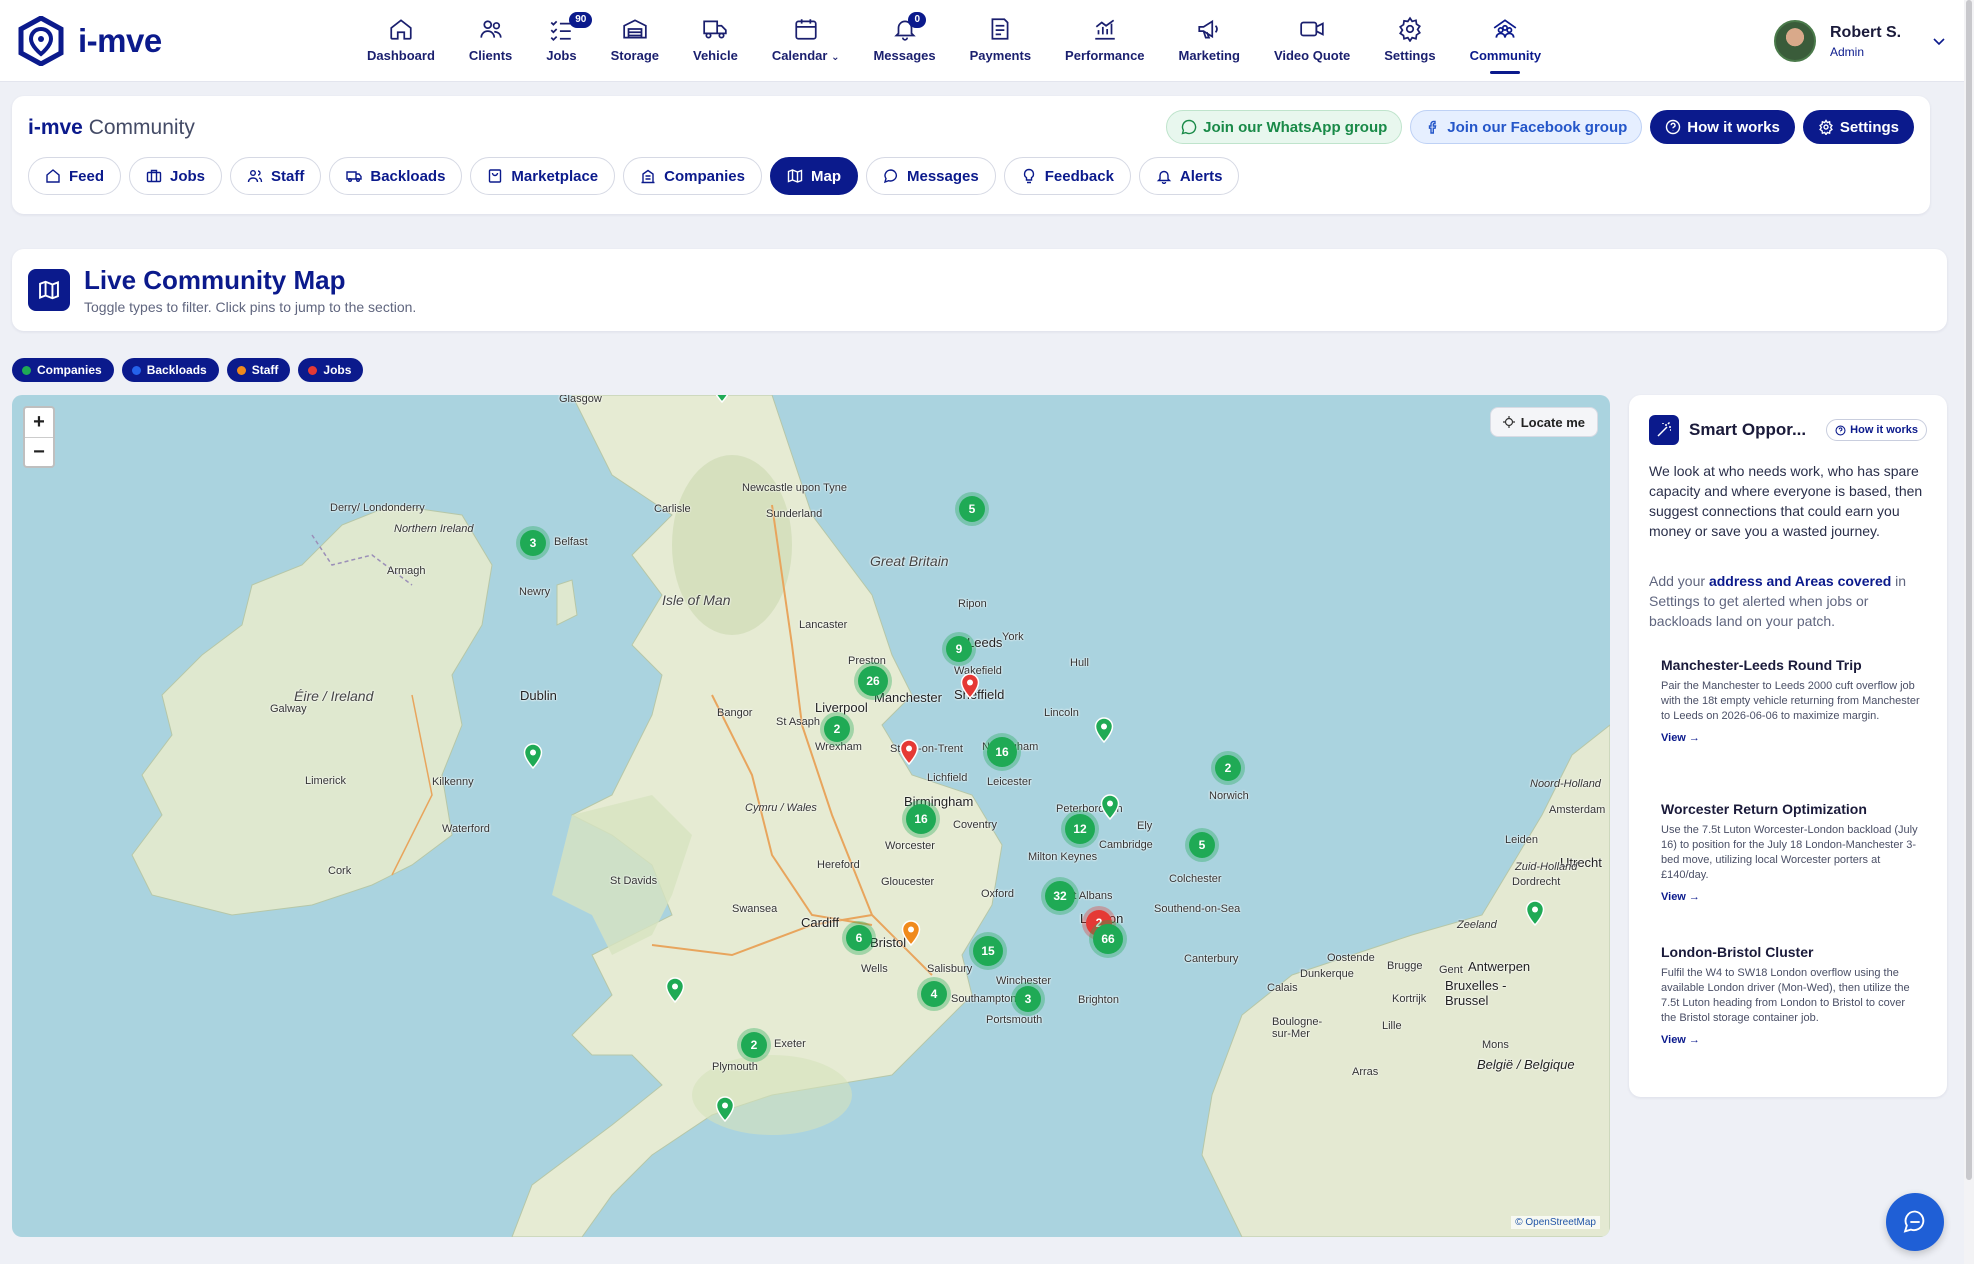  I want to click on tab-staff: Staff, so click(276, 176).